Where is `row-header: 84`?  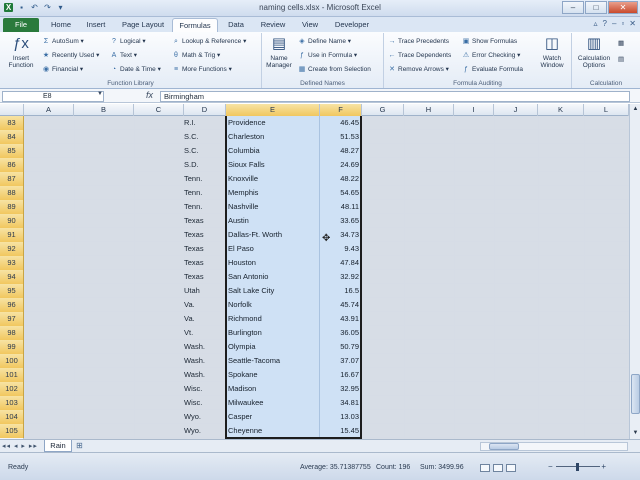 row-header: 84 is located at coordinates (12, 137).